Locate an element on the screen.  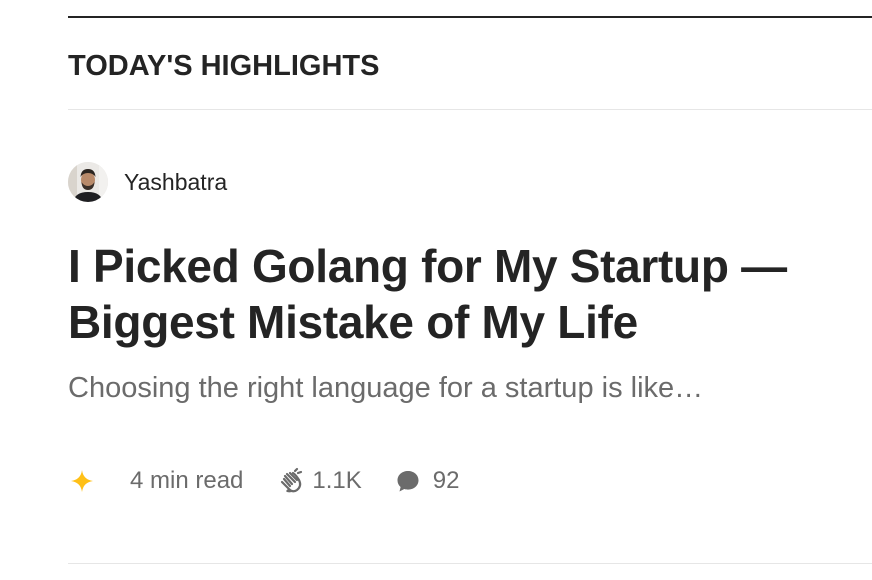
clap-hands-icon is located at coordinates (292, 480).